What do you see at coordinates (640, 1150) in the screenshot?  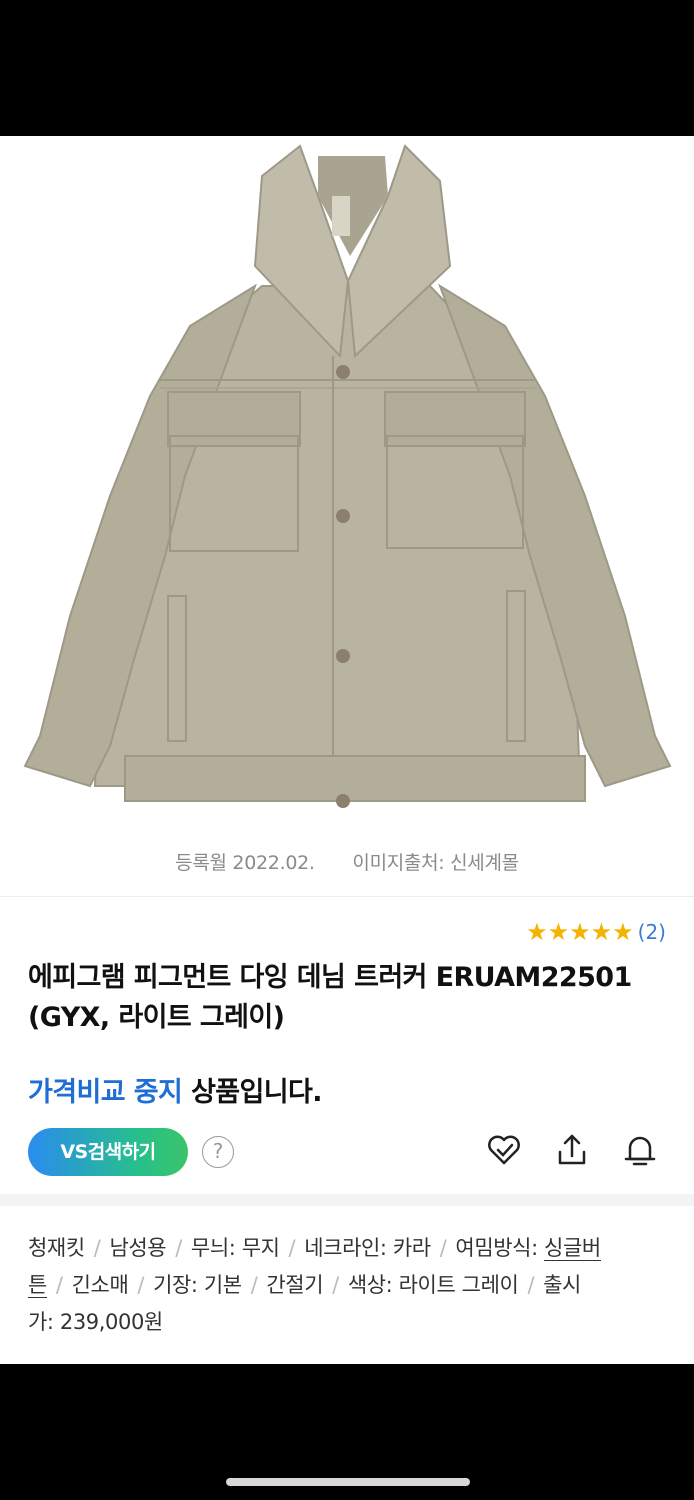 I see `bell-icon` at bounding box center [640, 1150].